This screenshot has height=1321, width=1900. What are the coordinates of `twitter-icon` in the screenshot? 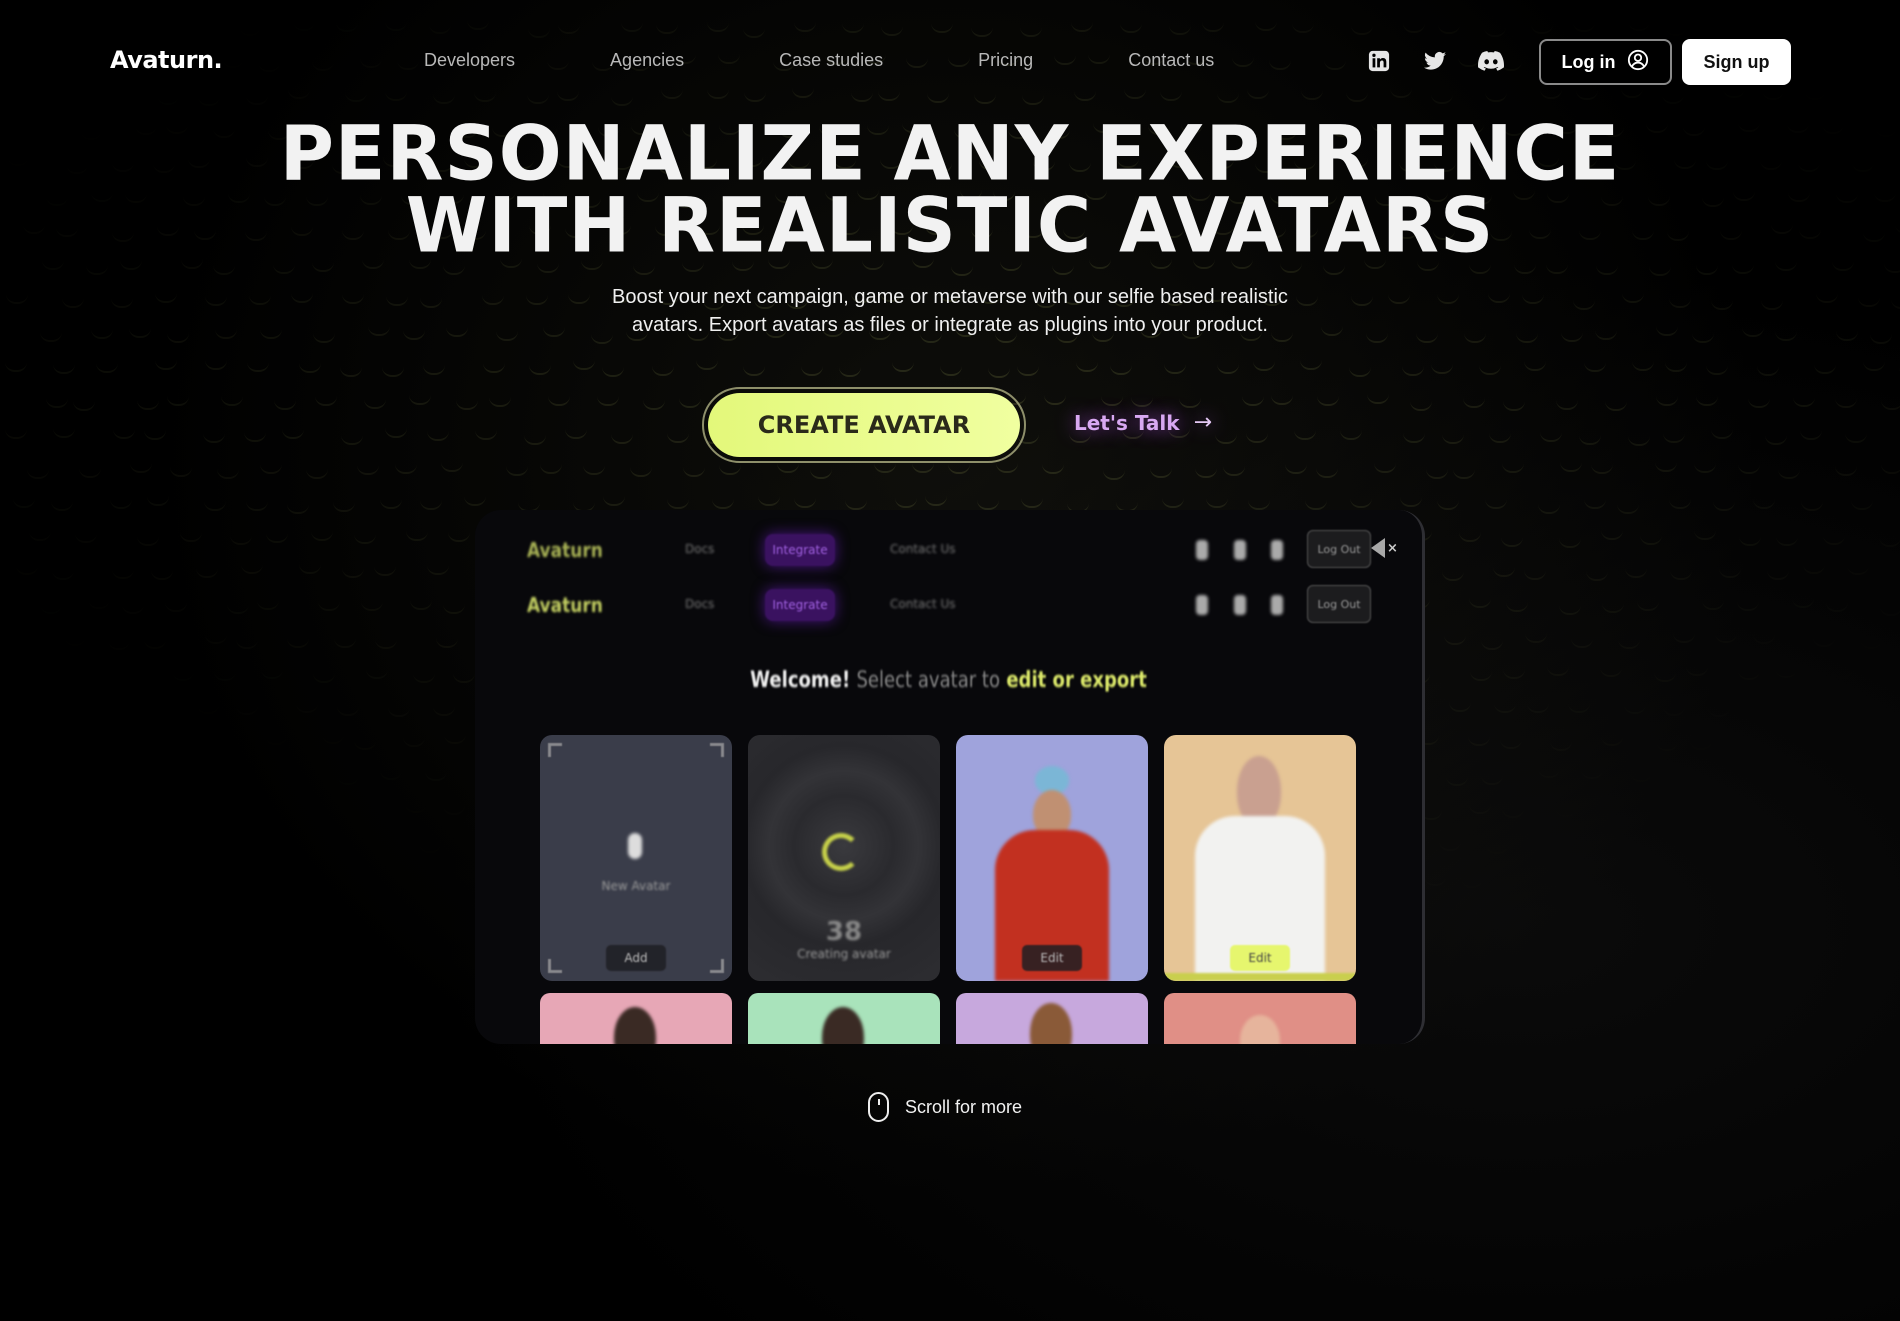 It's located at (1435, 61).